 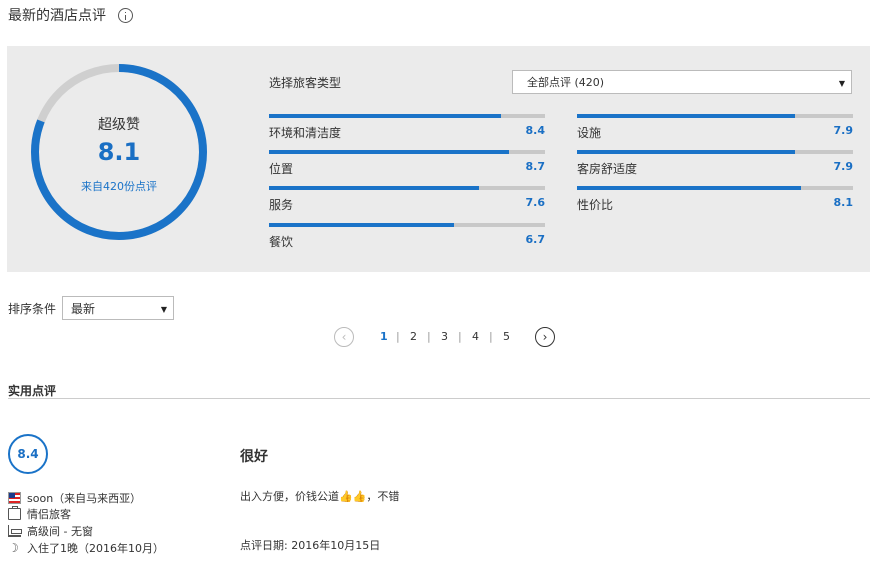 I want to click on reviewer-row: soon（来自马来西亚）, so click(x=74, y=498).